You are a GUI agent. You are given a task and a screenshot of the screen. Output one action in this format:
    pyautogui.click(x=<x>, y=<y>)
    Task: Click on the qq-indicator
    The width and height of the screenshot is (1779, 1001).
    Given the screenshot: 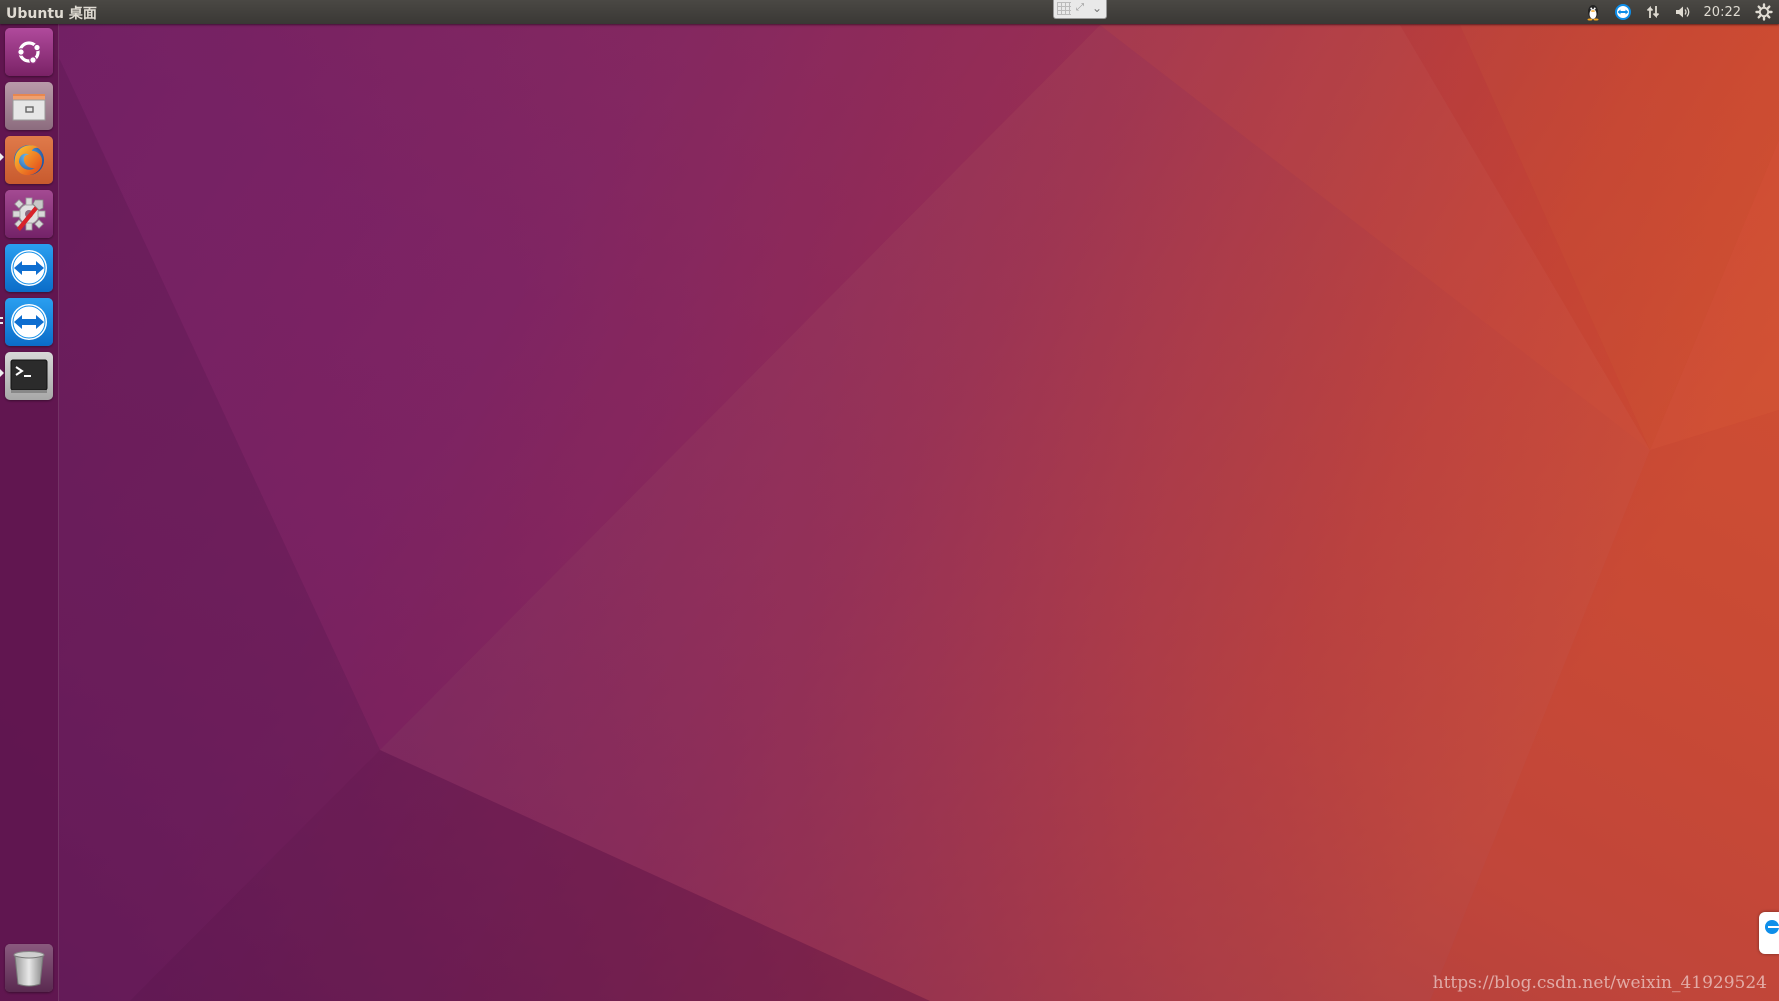 What is the action you would take?
    pyautogui.click(x=1593, y=12)
    